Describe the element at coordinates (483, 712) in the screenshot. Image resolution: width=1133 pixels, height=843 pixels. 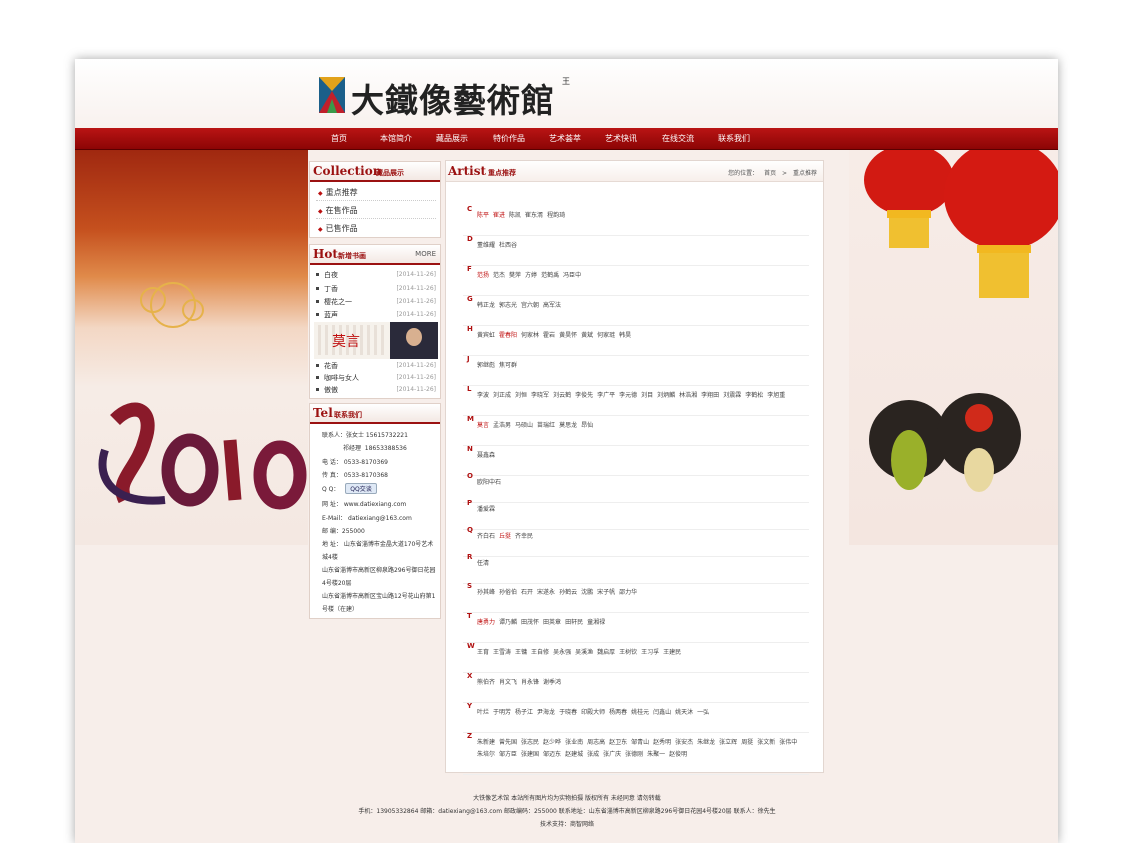
I see `artist-link: 叶烂` at that location.